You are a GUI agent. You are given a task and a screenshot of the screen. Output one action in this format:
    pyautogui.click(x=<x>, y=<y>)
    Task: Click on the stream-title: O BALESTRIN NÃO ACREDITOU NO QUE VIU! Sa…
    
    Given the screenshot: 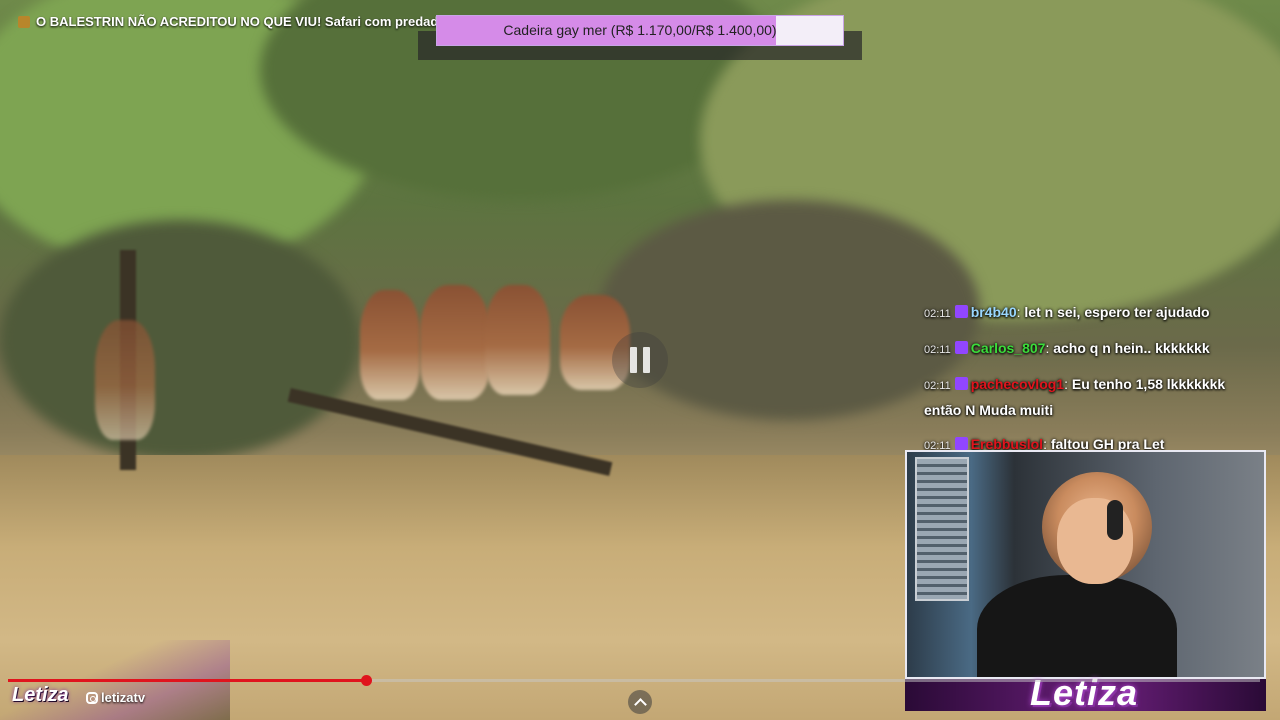 What is the action you would take?
    pyautogui.click(x=247, y=21)
    